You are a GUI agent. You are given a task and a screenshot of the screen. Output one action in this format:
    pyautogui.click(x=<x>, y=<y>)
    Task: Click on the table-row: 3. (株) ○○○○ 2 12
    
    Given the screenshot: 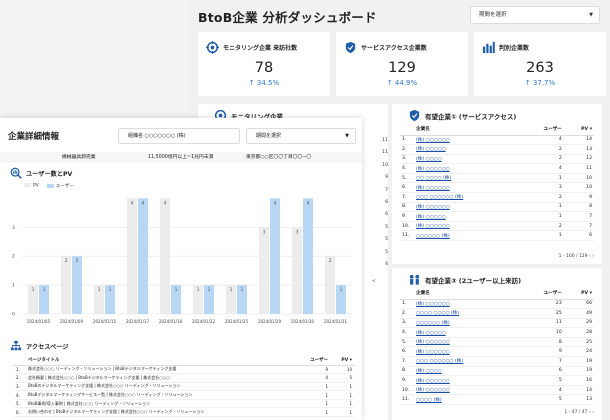 What is the action you would take?
    pyautogui.click(x=497, y=159)
    